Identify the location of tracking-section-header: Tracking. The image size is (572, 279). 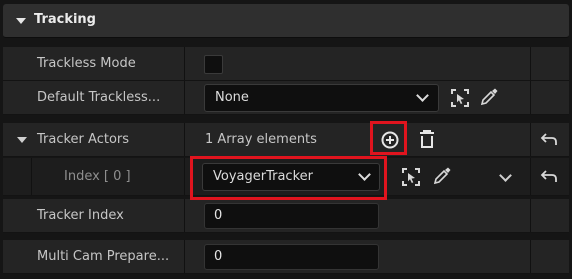
(286, 21).